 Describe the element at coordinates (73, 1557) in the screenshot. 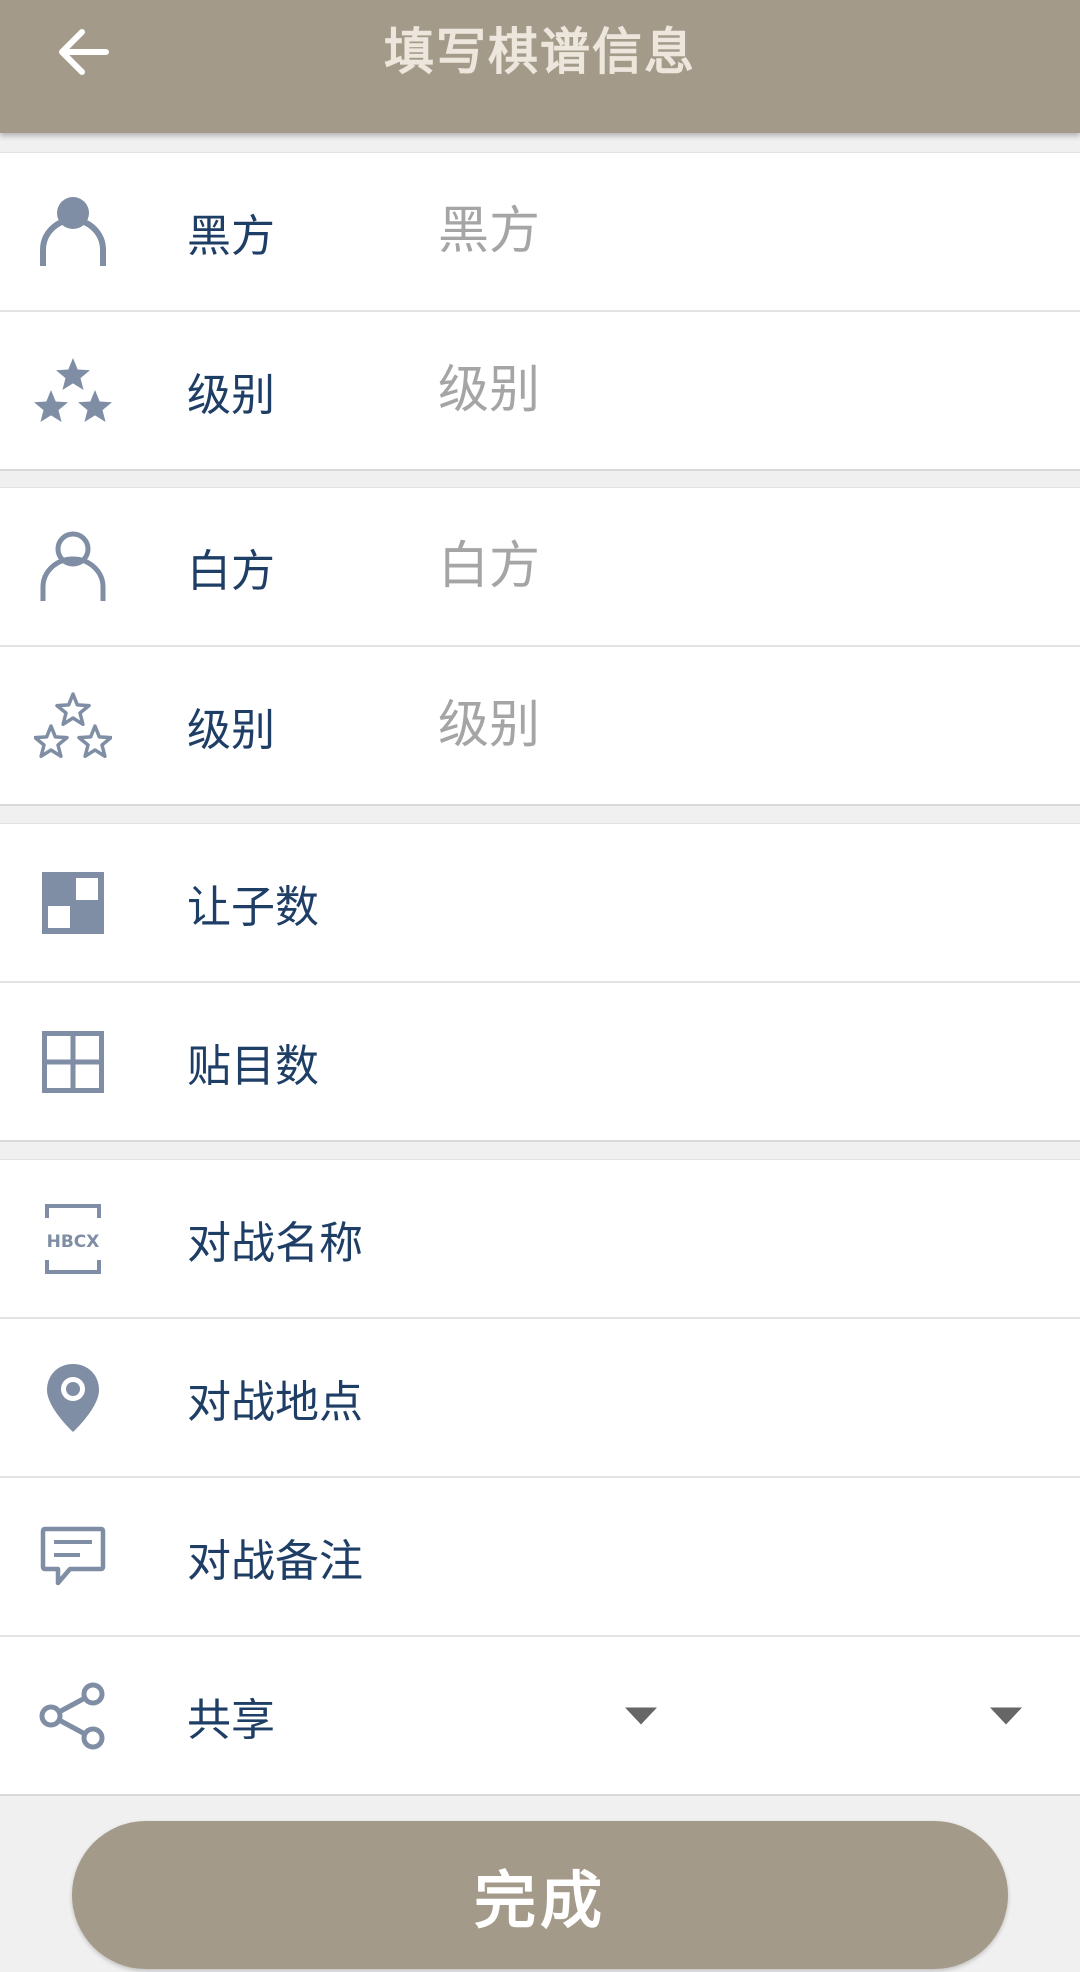

I see `comment-icon` at that location.